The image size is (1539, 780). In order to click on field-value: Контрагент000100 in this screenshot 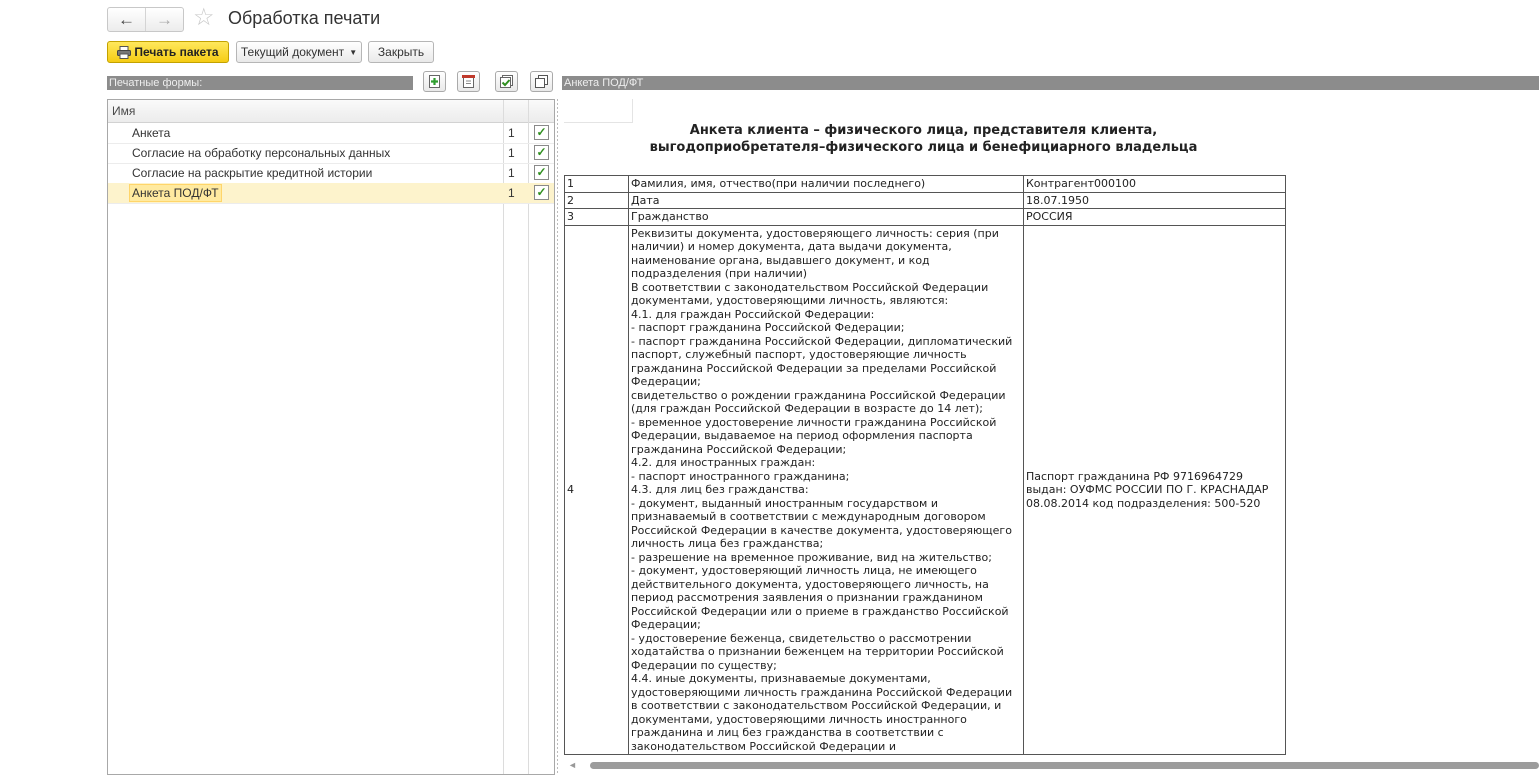, I will do `click(1154, 184)`.